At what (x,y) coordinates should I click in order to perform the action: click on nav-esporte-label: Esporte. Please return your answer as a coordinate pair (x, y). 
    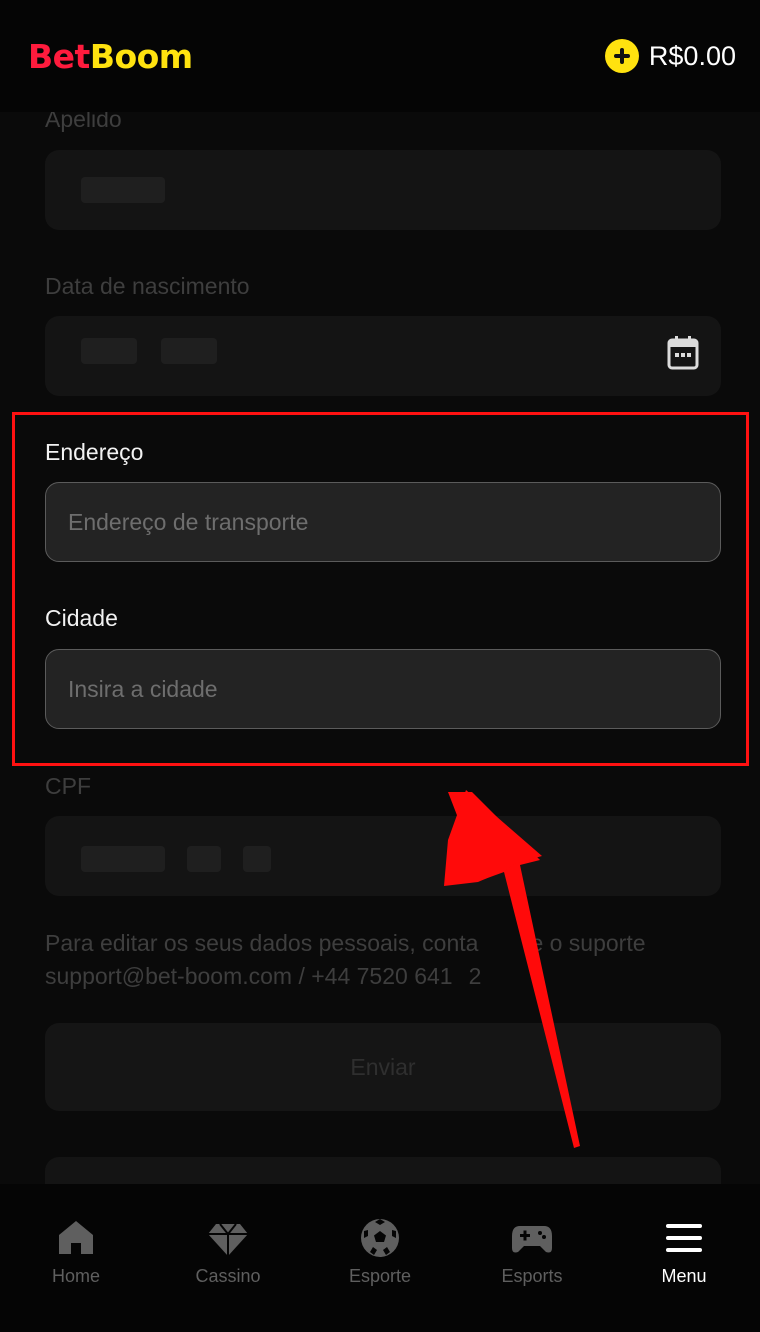
    Looking at the image, I should click on (380, 1276).